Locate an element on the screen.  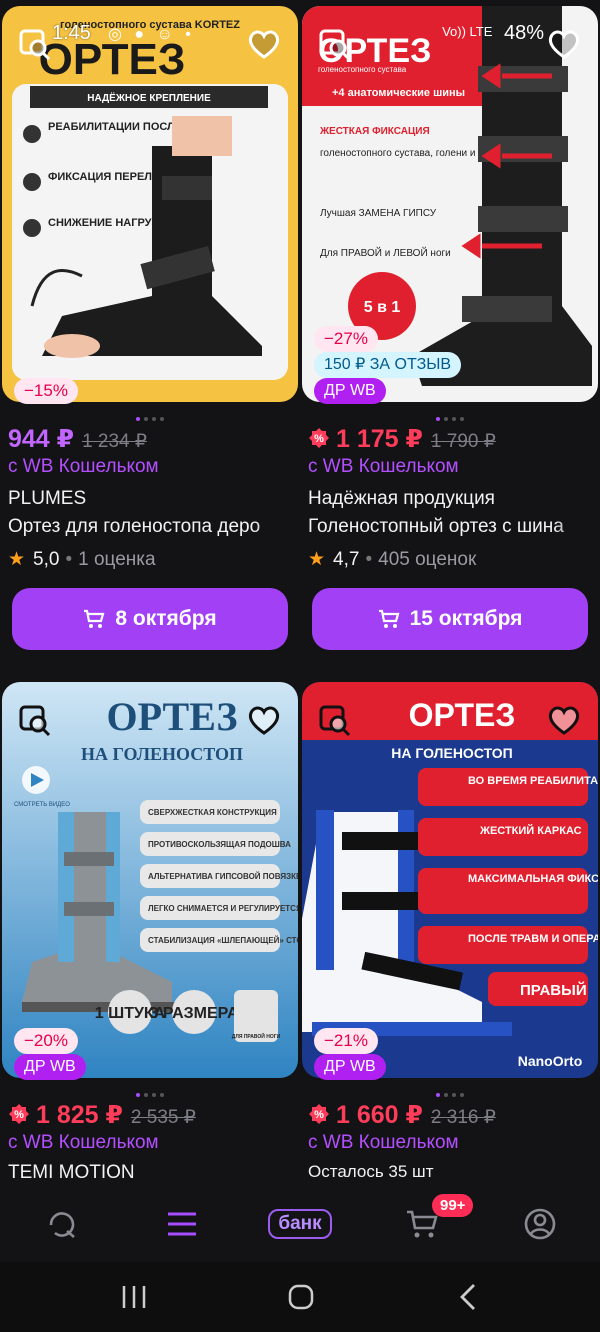
rating-value: 4,7 is located at coordinates (346, 559).